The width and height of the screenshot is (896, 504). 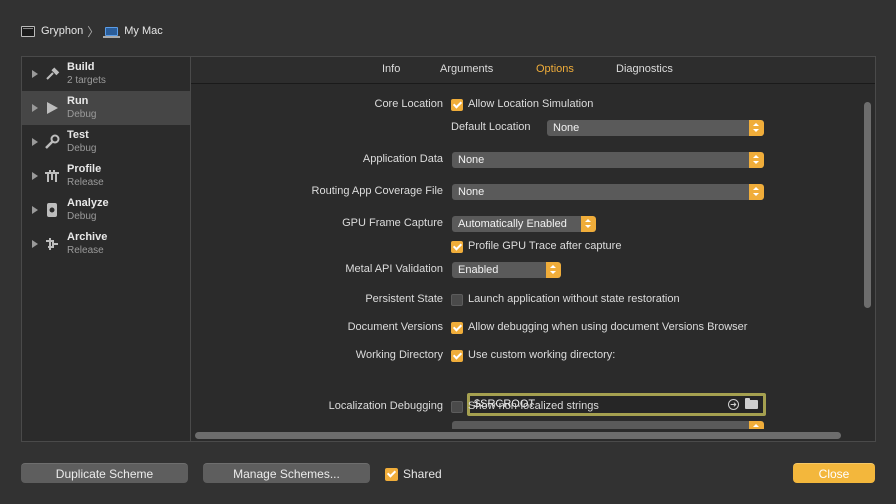 What do you see at coordinates (608, 192) in the screenshot?
I see `routing-file-popup: None` at bounding box center [608, 192].